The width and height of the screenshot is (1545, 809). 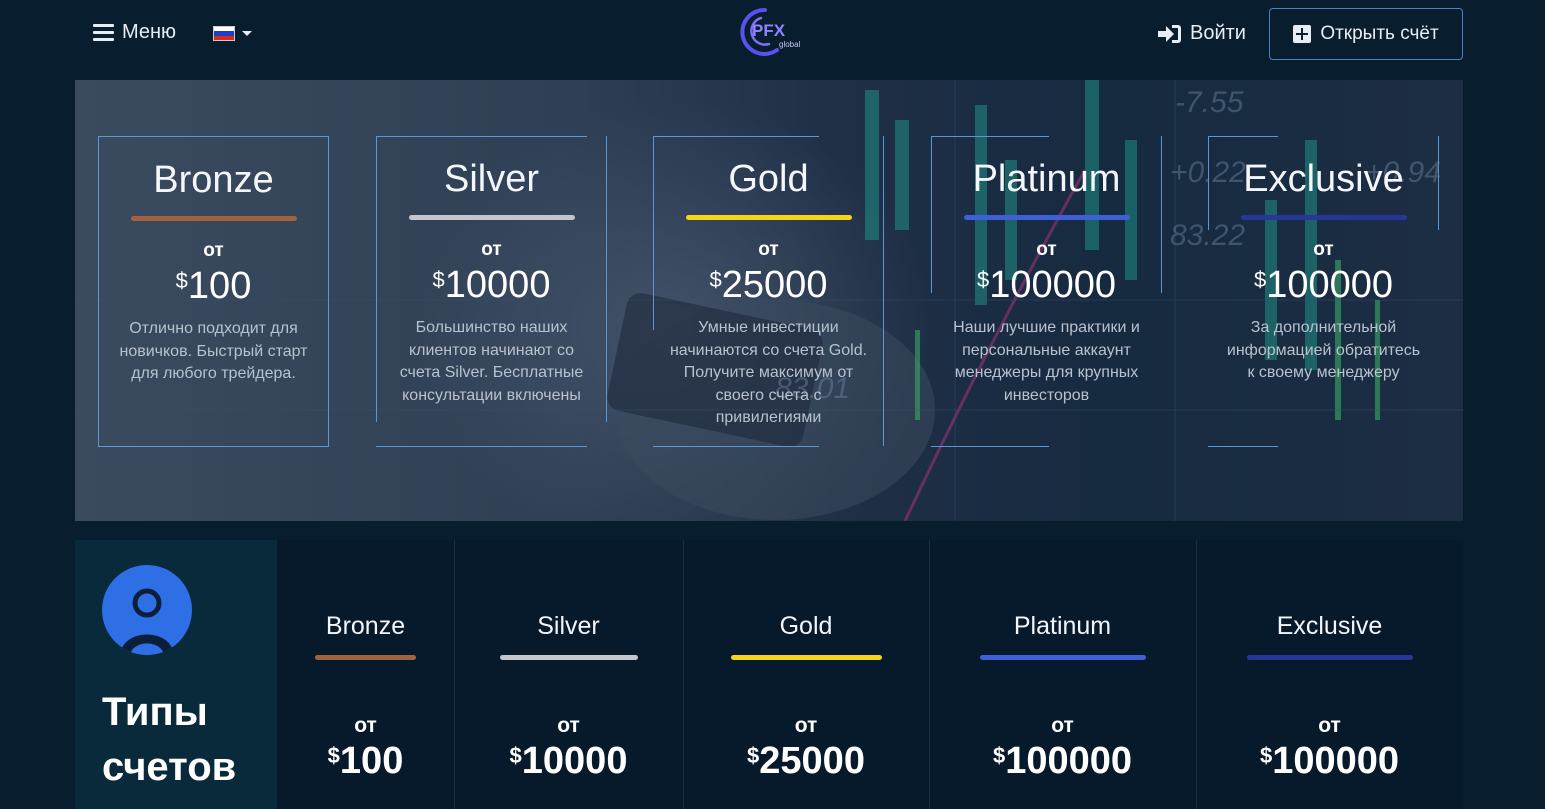 I want to click on sign-in-icon, so click(x=1169, y=33).